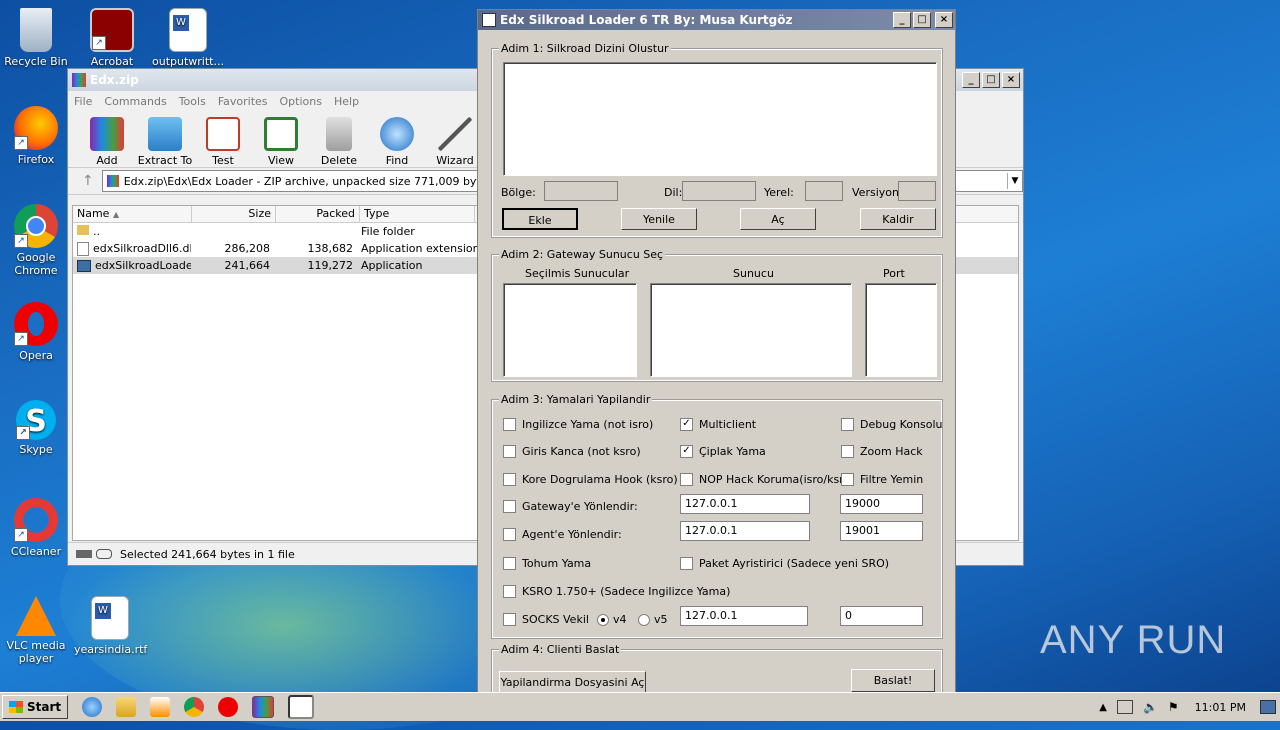  Describe the element at coordinates (1124, 707) in the screenshot. I see `network-icon` at that location.